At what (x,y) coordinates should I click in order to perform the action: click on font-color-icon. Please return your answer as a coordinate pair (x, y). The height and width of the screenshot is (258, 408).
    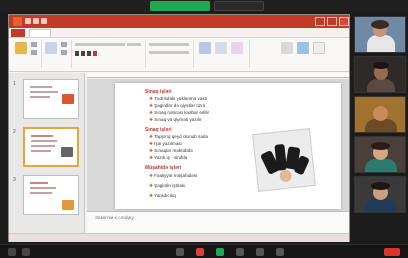
    Looking at the image, I should click on (95, 53).